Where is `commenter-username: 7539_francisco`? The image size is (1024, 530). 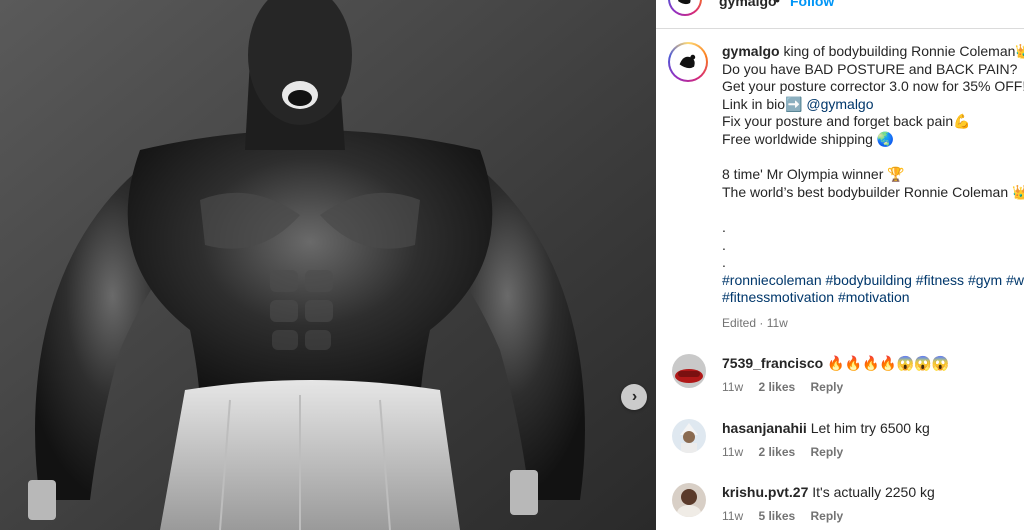 commenter-username: 7539_francisco is located at coordinates (772, 363).